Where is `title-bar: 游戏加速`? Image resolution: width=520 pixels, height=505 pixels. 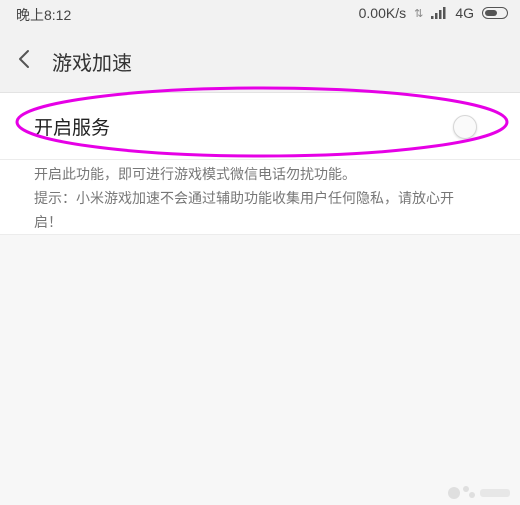 title-bar: 游戏加速 is located at coordinates (260, 60).